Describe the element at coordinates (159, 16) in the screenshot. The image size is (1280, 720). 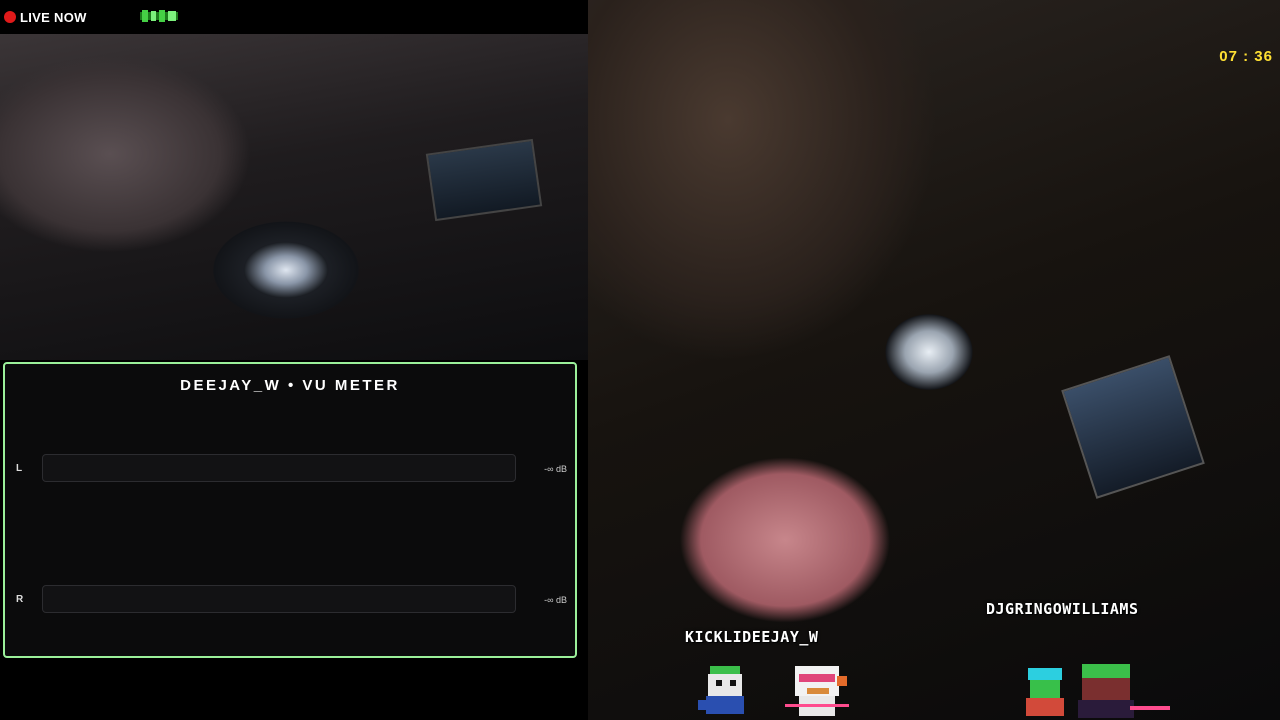
I see `green-pixel-logo-icon` at that location.